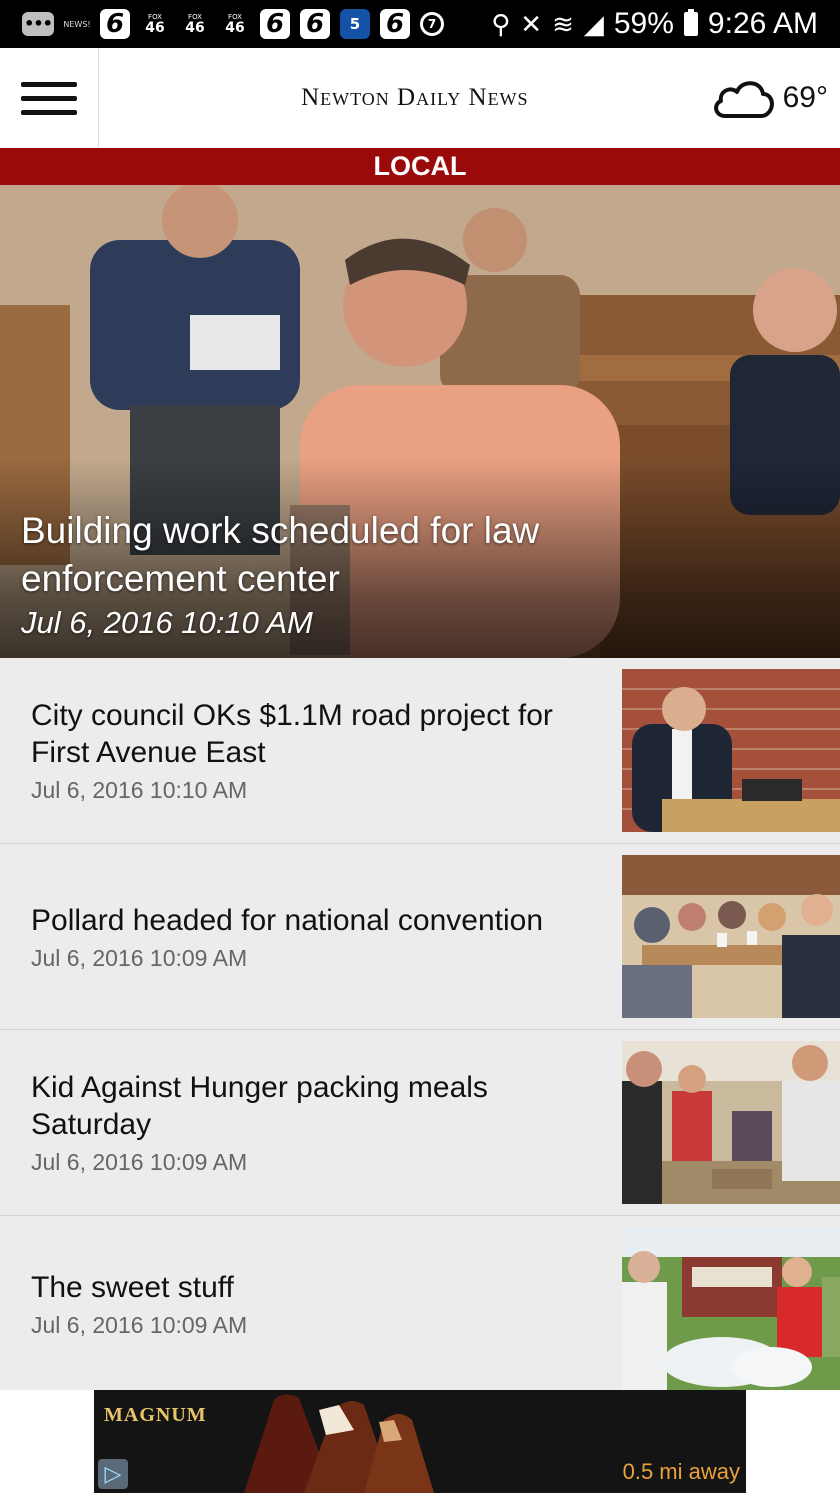 This screenshot has height=1493, width=840. I want to click on cloud-icon, so click(743, 99).